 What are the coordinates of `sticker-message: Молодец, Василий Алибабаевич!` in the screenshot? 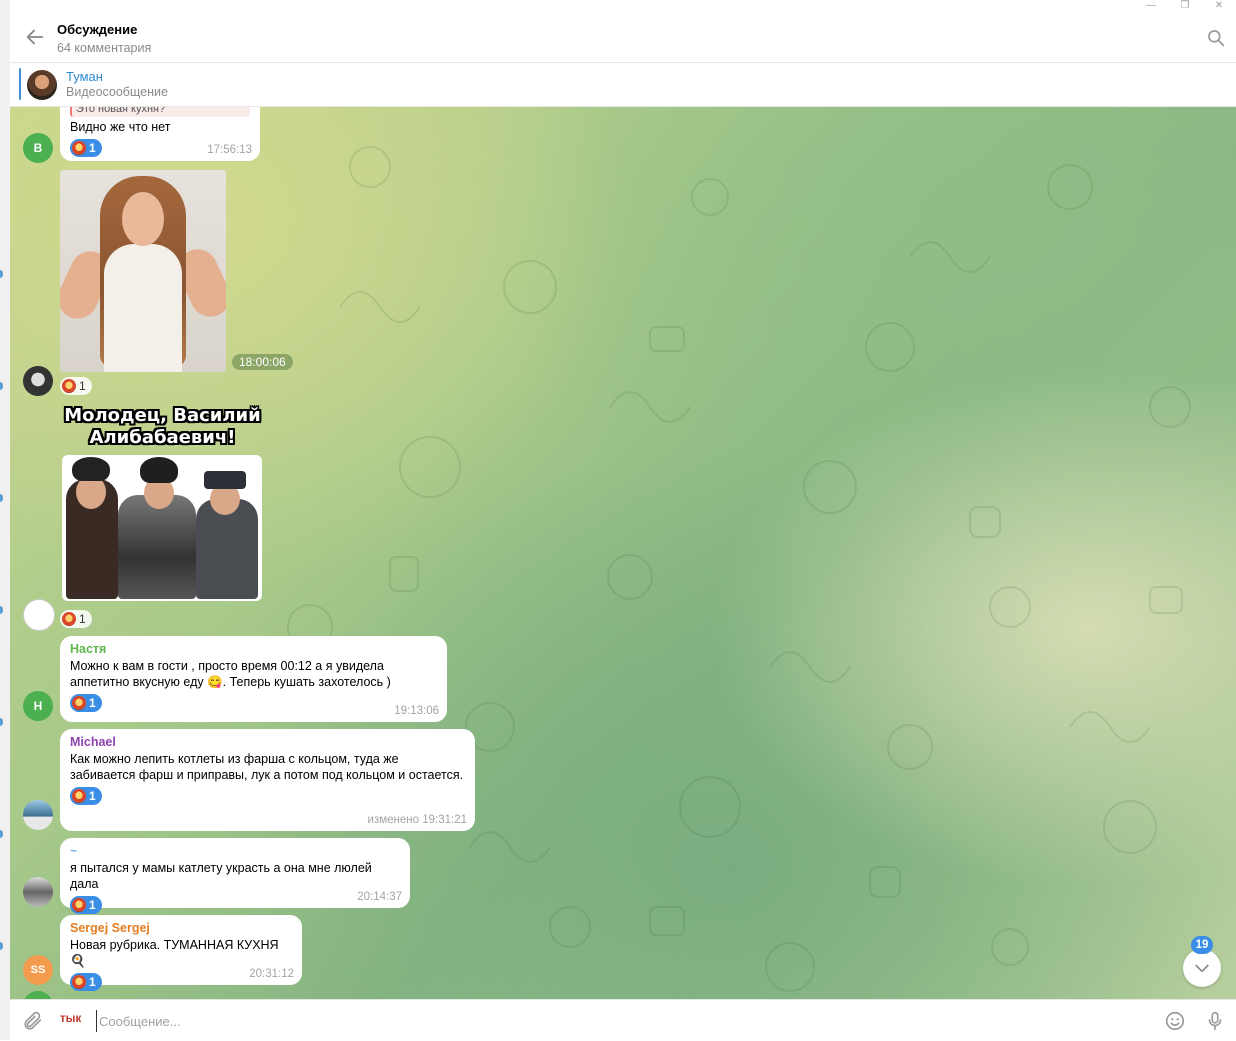 It's located at (162, 503).